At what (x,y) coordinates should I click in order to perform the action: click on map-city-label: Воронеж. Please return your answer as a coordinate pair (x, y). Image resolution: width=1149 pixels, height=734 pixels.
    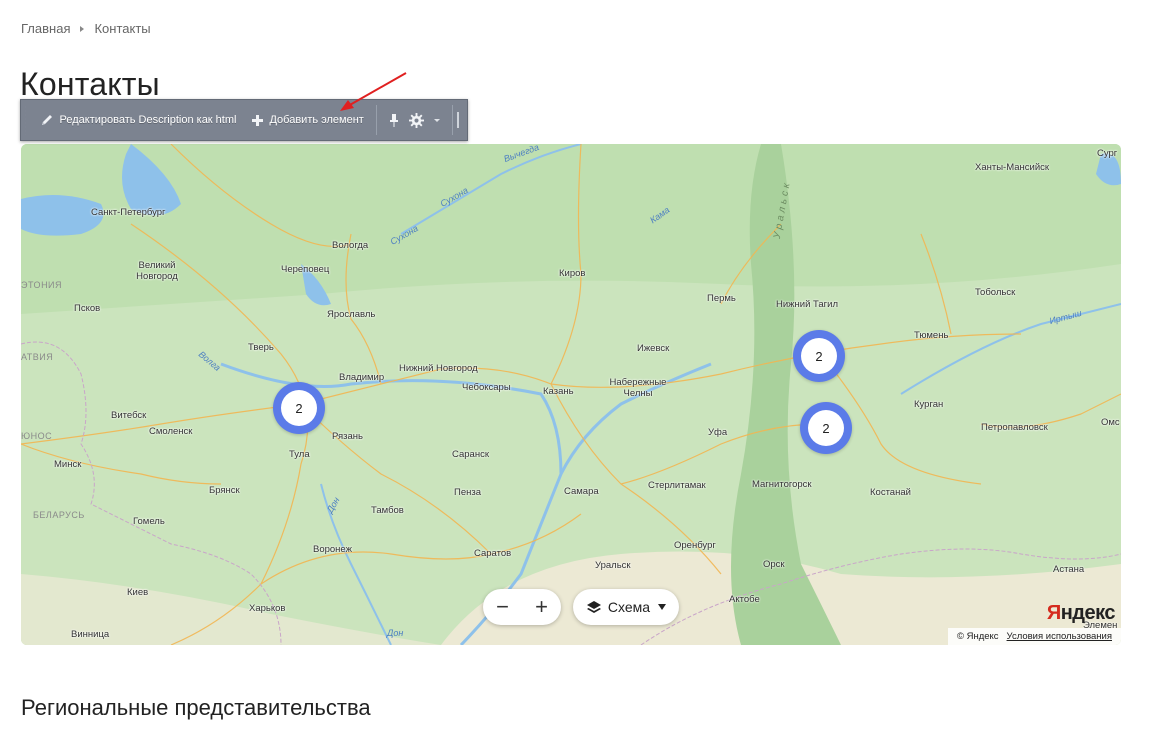
    Looking at the image, I should click on (332, 549).